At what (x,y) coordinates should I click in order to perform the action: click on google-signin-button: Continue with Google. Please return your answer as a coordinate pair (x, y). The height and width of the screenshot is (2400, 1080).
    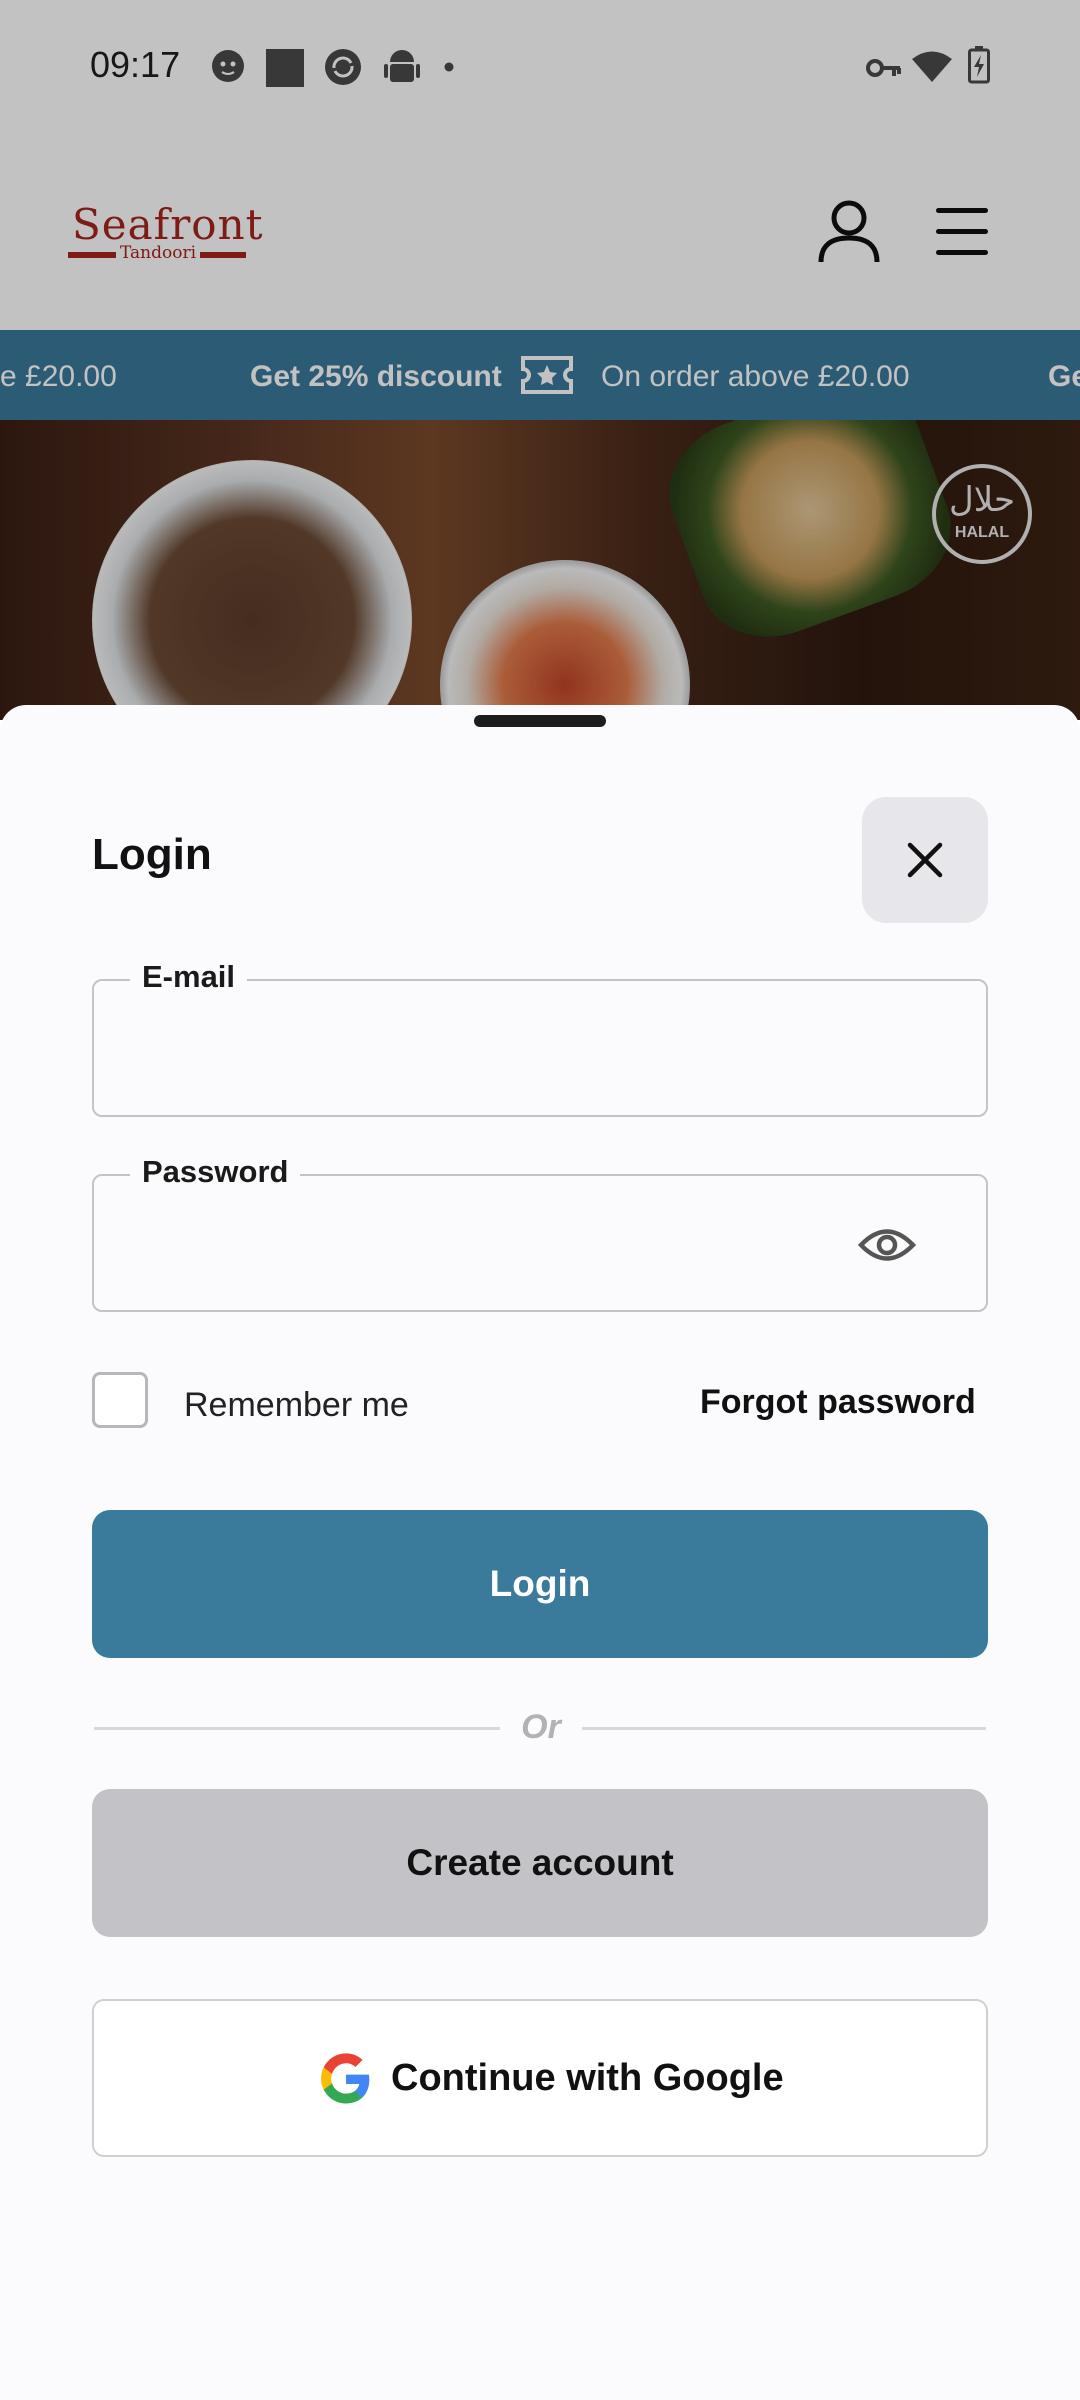
    Looking at the image, I should click on (540, 2078).